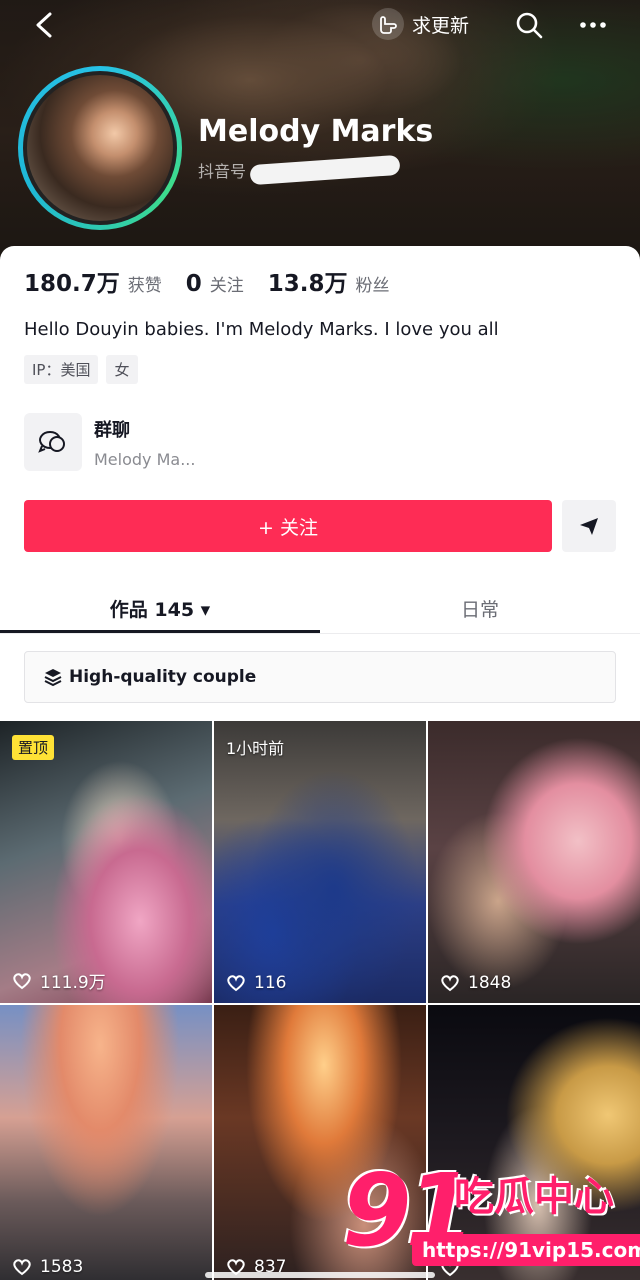  What do you see at coordinates (193, 284) in the screenshot?
I see `stat-value: 0` at bounding box center [193, 284].